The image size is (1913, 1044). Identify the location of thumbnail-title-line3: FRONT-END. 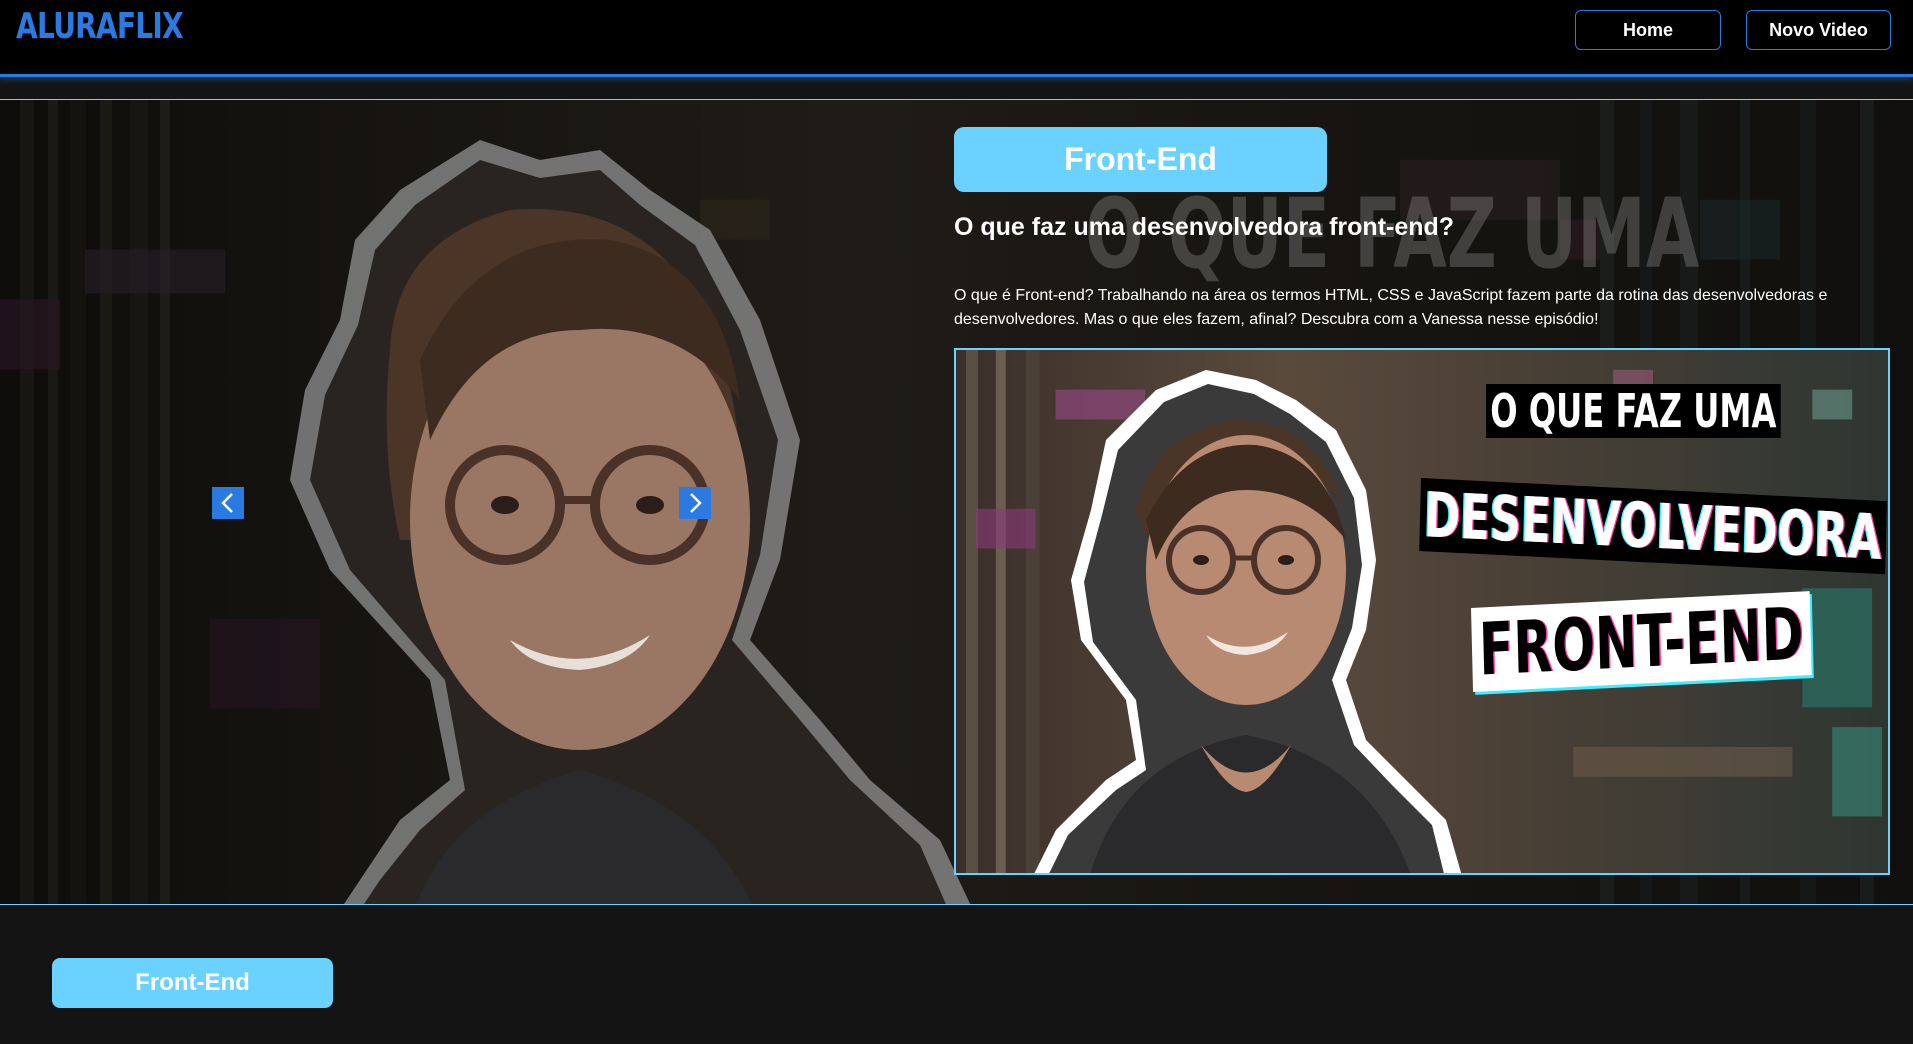
(1641, 641).